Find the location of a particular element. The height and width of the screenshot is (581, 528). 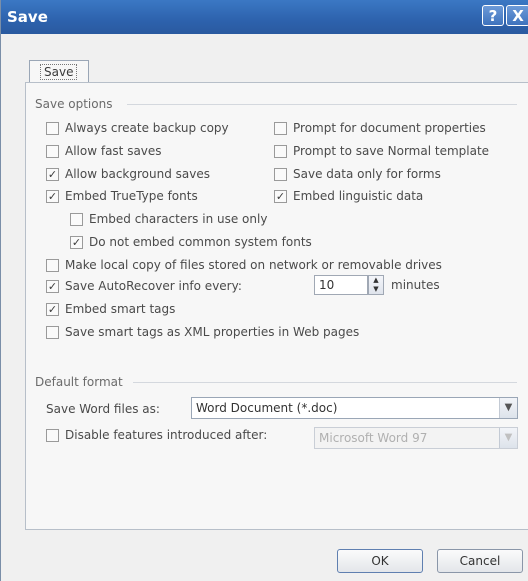

checkbox-label: Allow background saves is located at coordinates (137, 174).